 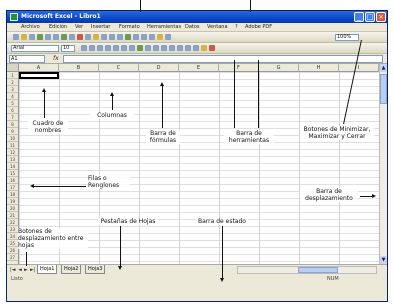 What do you see at coordinates (12, 103) in the screenshot?
I see `row-header: 5` at bounding box center [12, 103].